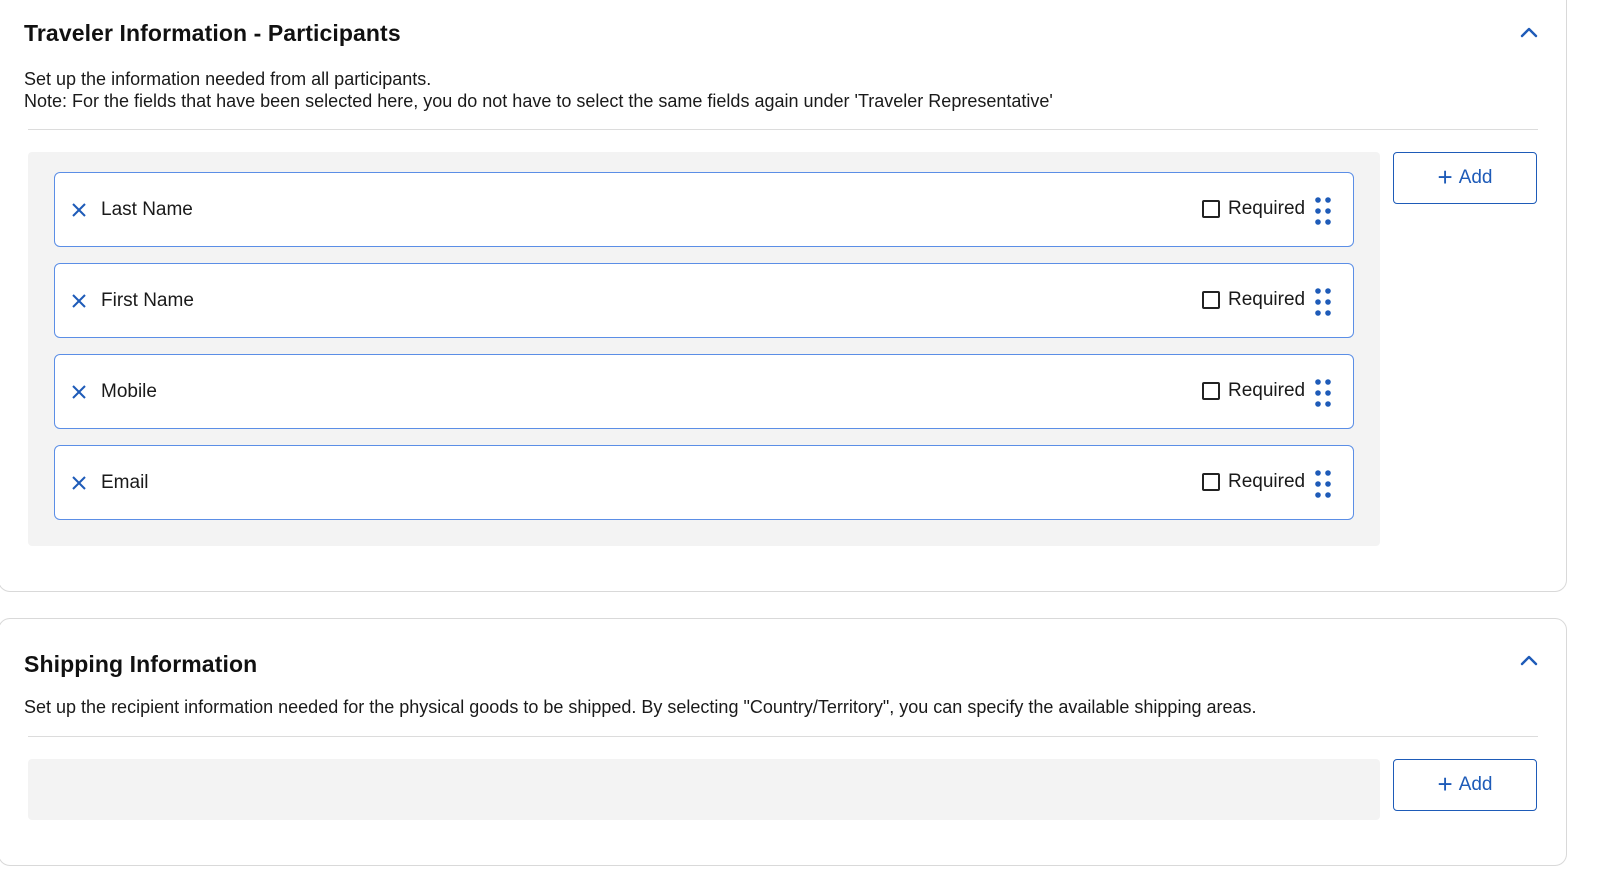  I want to click on field-label: Last Name, so click(147, 209).